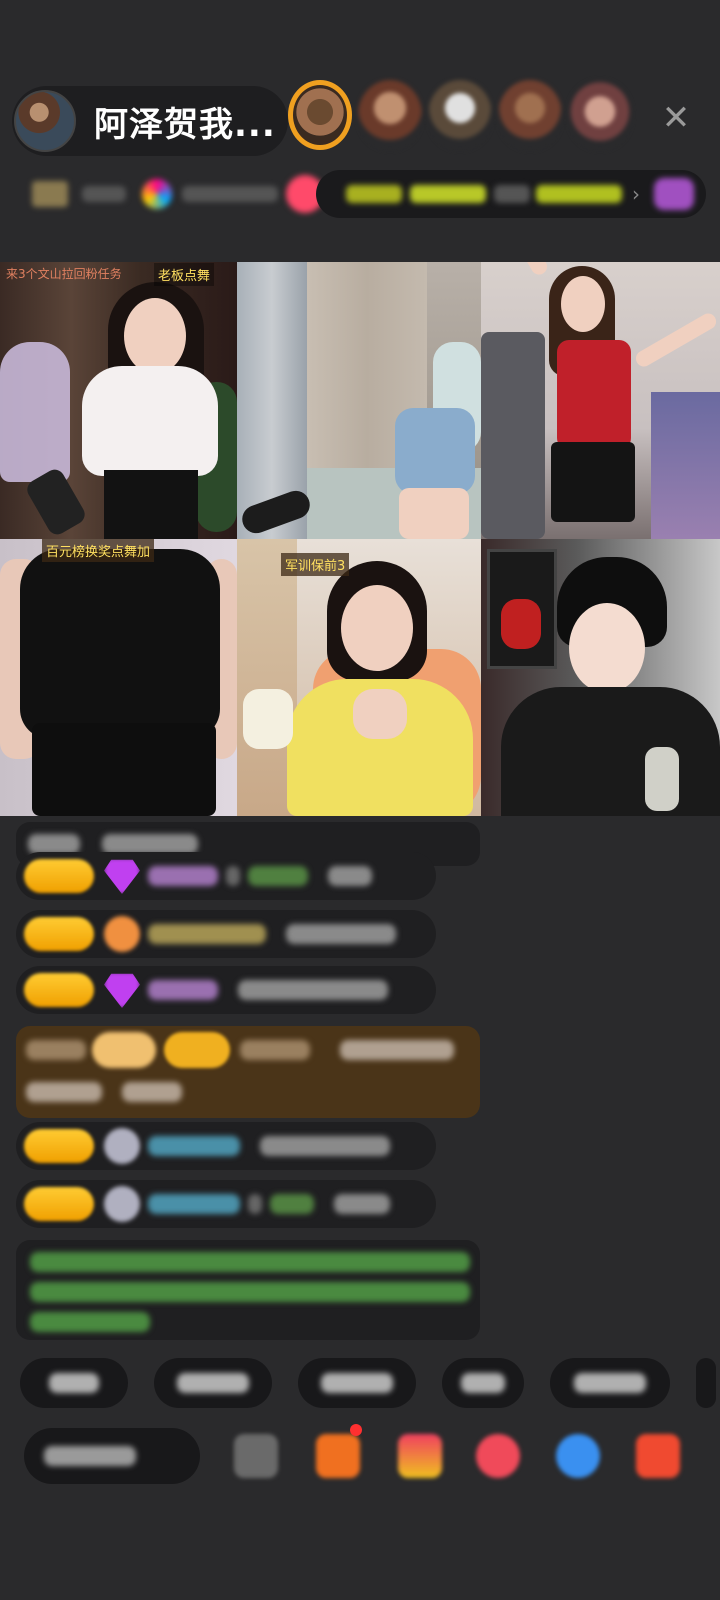 This screenshot has width=720, height=1600. What do you see at coordinates (35, 412) in the screenshot?
I see `lamp-decor` at bounding box center [35, 412].